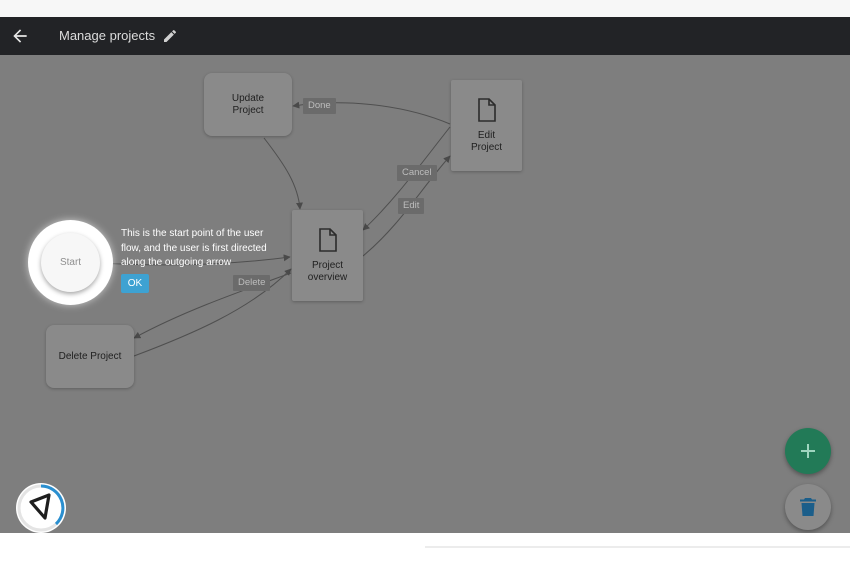  I want to click on app-bar: Manage projects, so click(425, 36).